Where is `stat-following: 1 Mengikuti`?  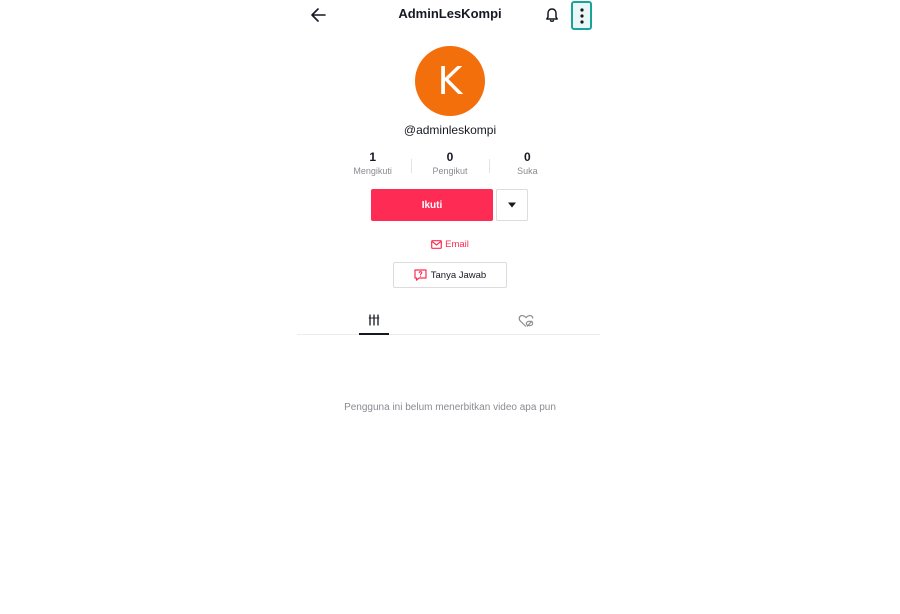 stat-following: 1 Mengikuti is located at coordinates (372, 164).